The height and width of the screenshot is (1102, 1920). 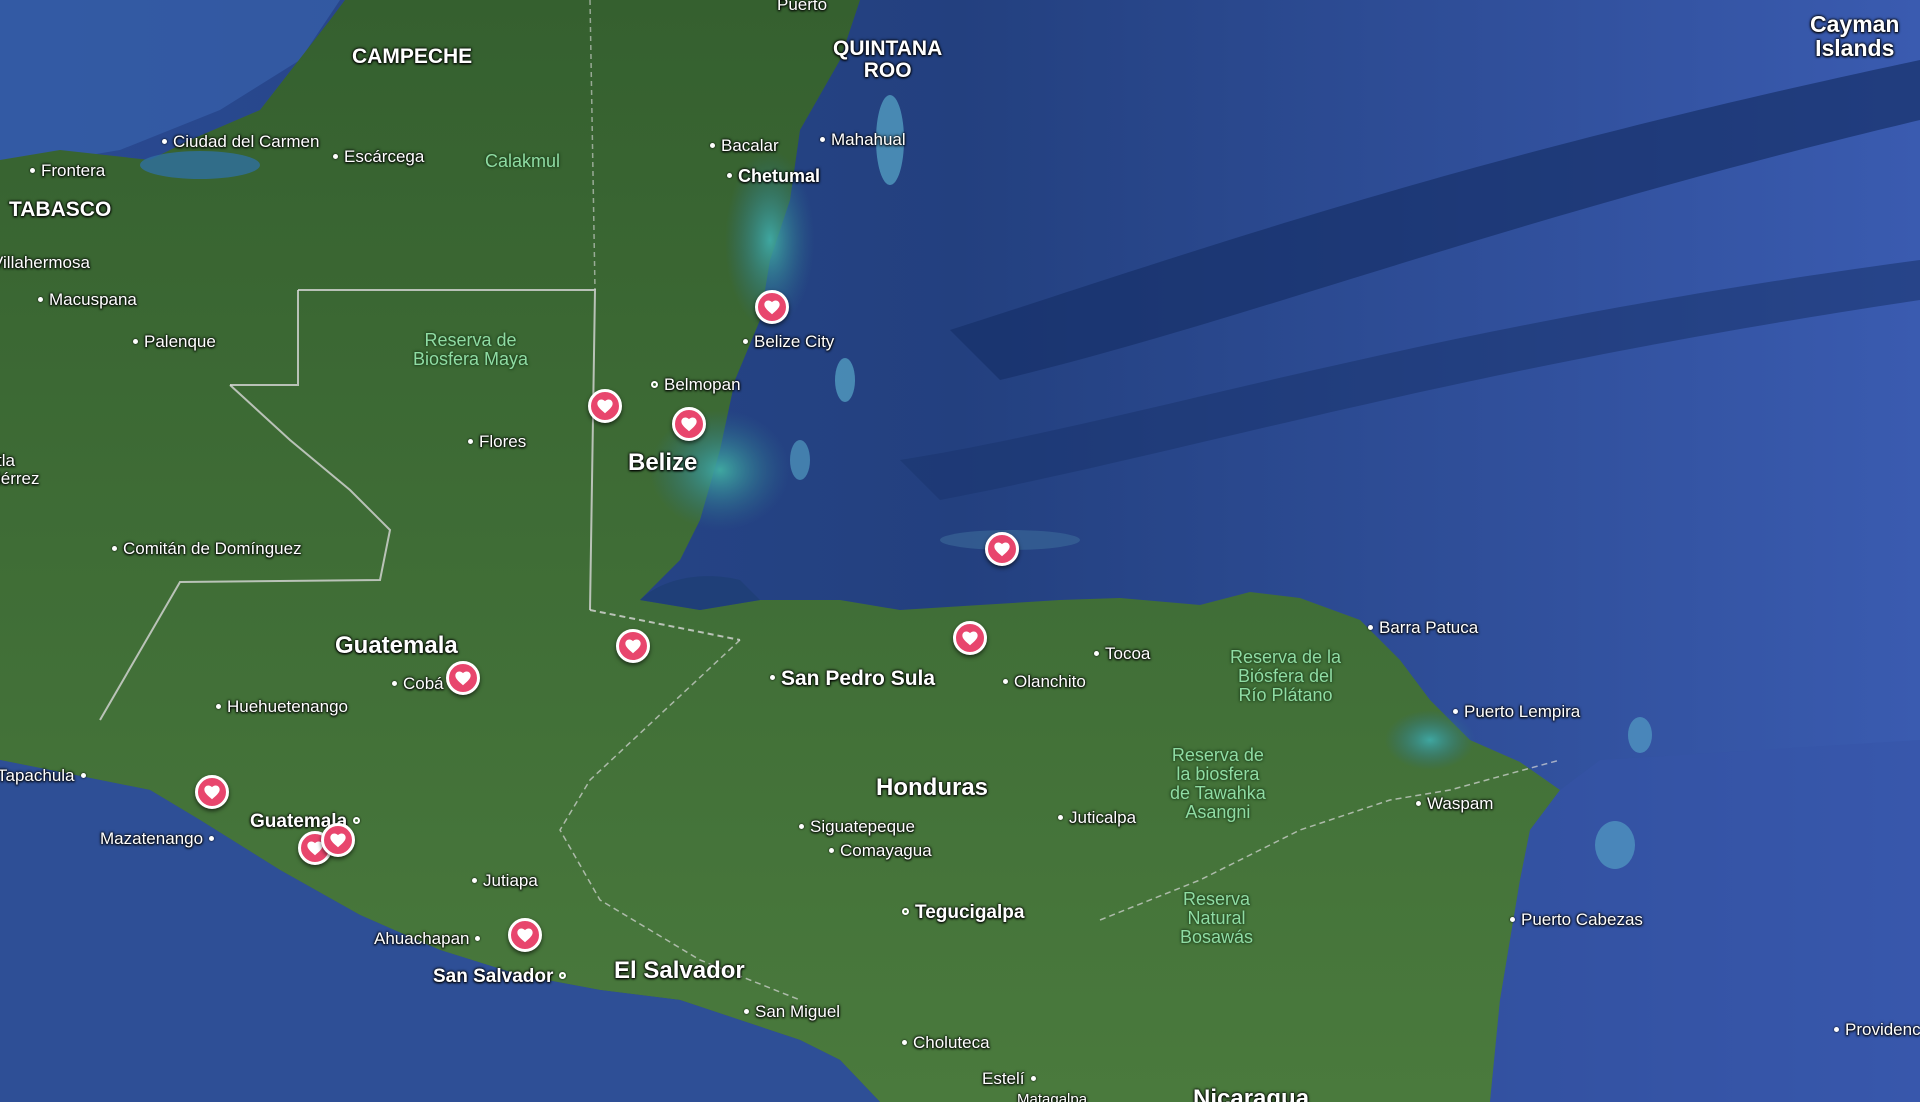 What do you see at coordinates (67, 171) in the screenshot?
I see `label-frontera: Frontera` at bounding box center [67, 171].